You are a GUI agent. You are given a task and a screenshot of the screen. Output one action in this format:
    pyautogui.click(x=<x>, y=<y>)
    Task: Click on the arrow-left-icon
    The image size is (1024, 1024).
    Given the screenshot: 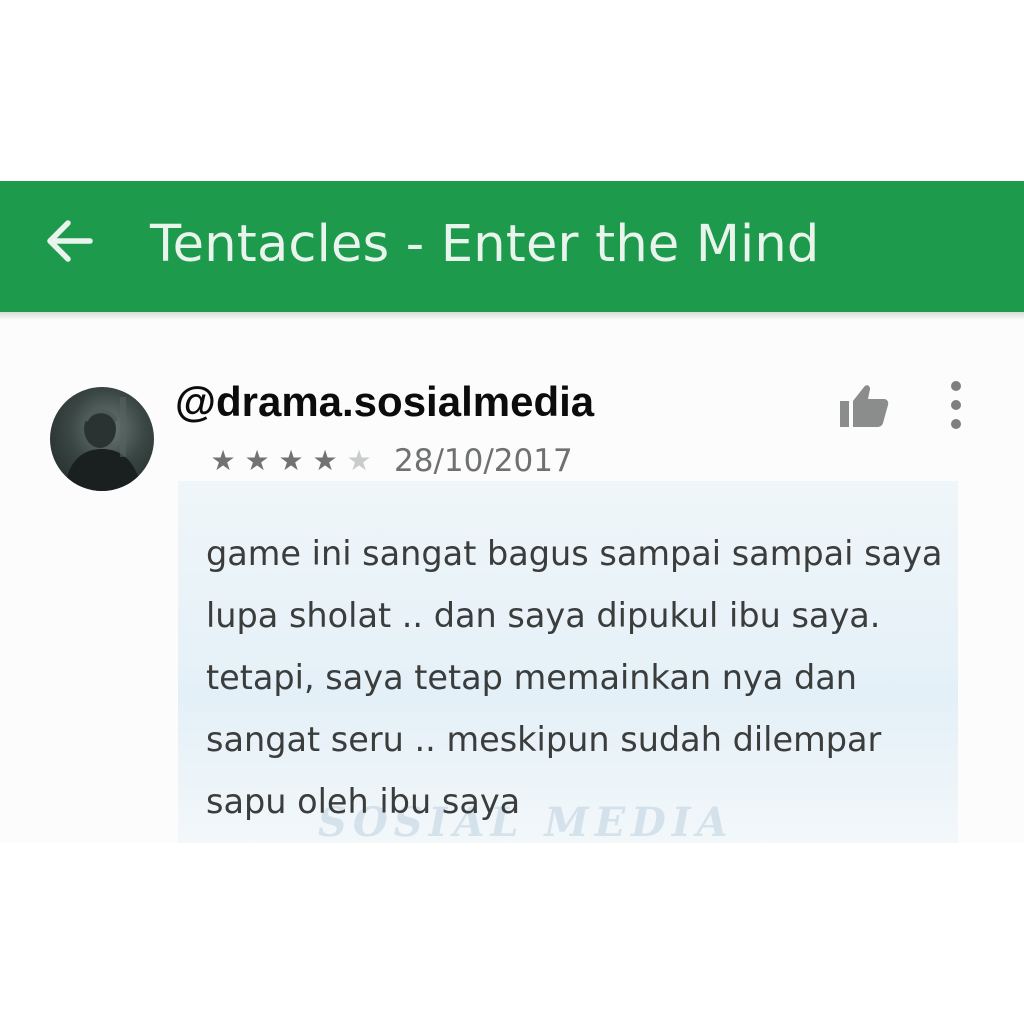 What is the action you would take?
    pyautogui.click(x=69, y=241)
    